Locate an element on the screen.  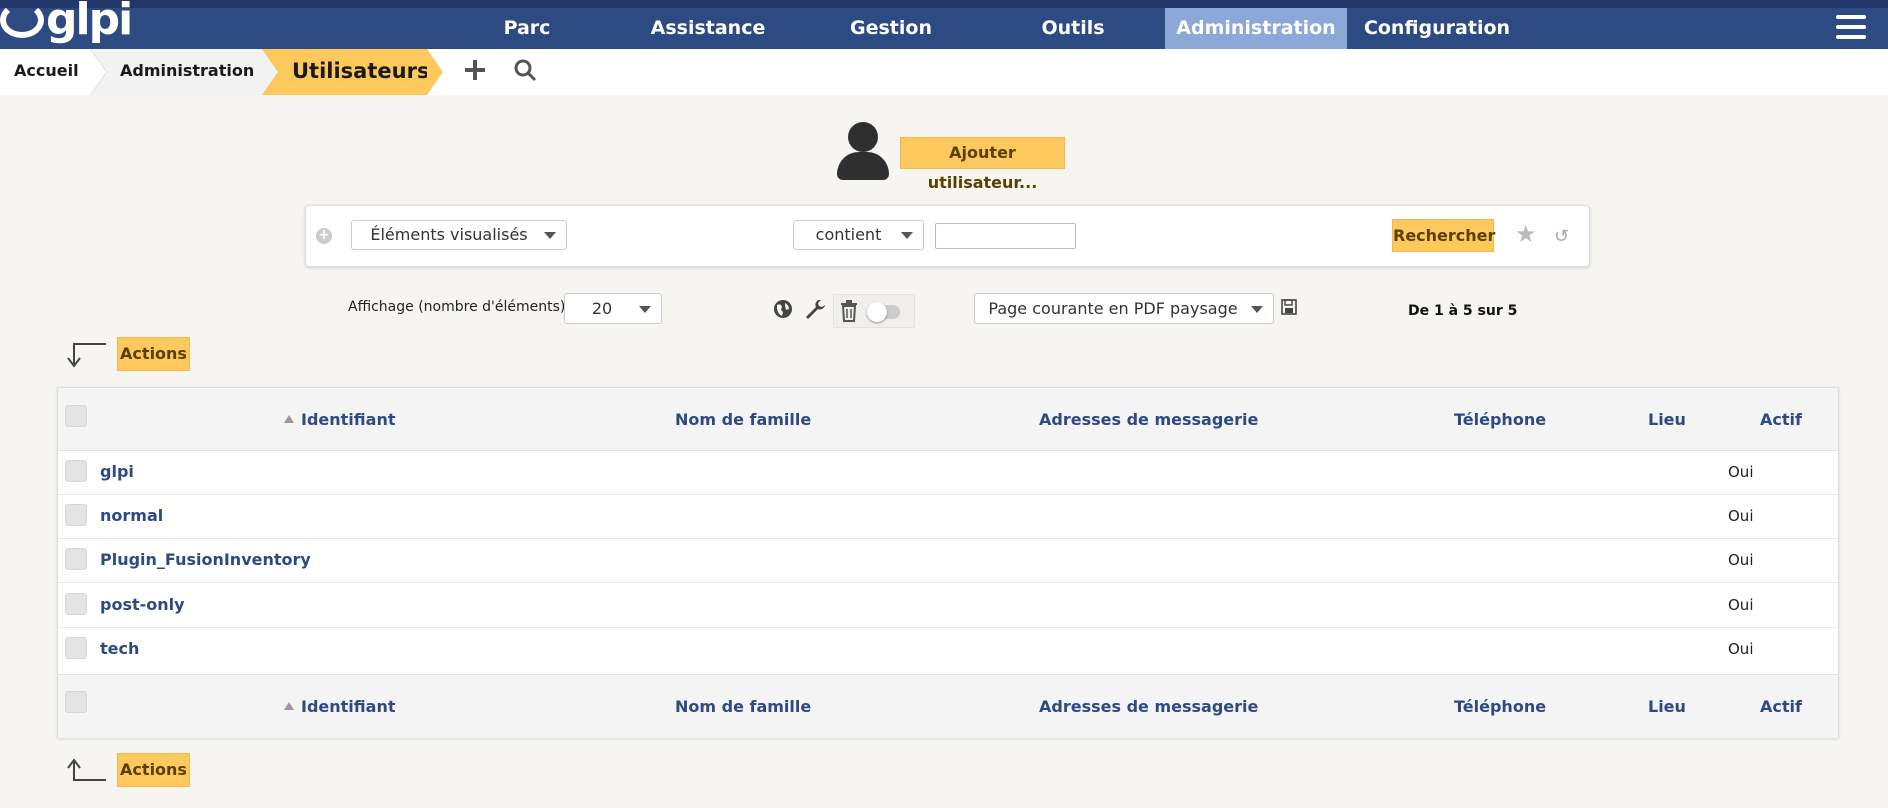
arrow-up-icon is located at coordinates (87, 770).